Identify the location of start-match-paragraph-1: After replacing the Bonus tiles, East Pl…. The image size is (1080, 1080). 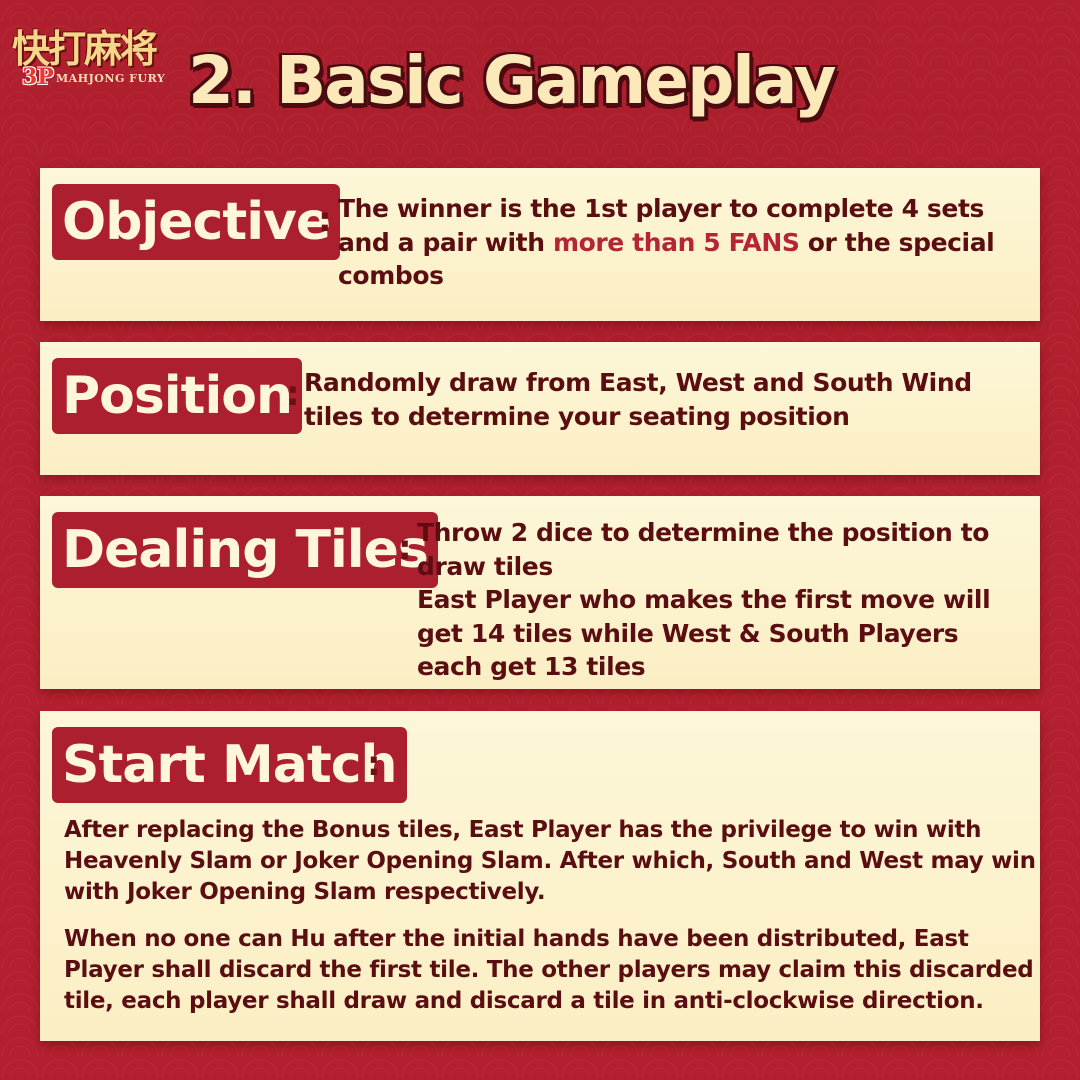
(550, 861).